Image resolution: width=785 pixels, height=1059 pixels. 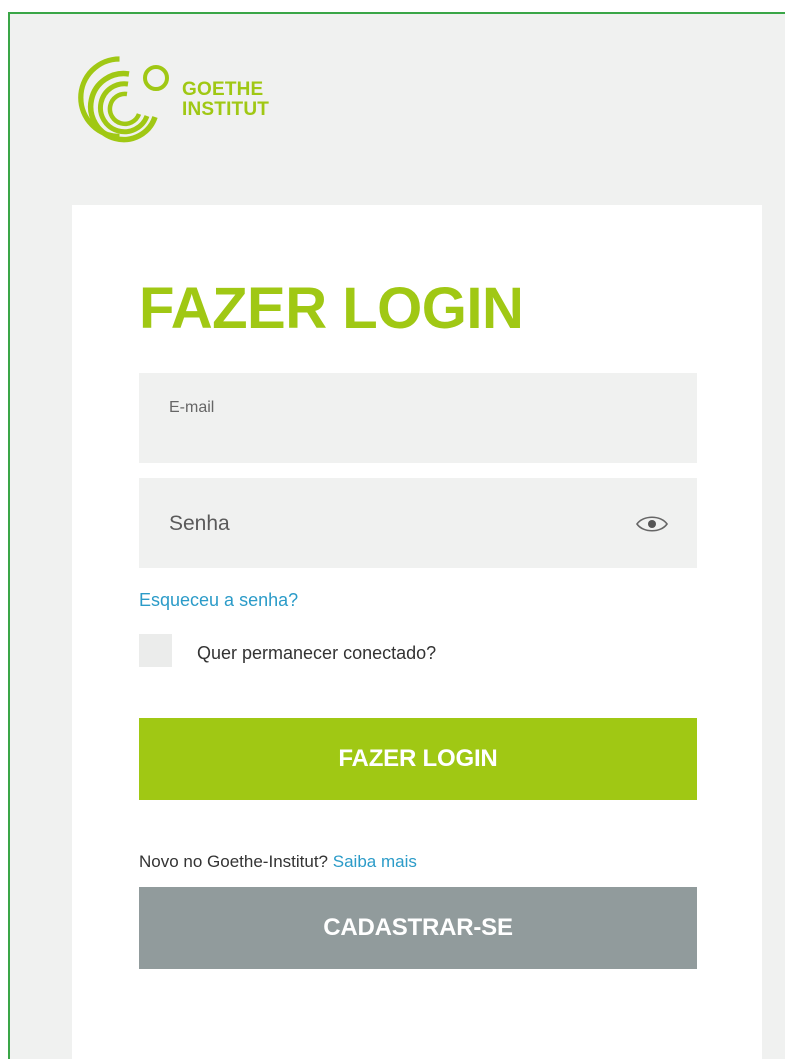 I want to click on remember-me-checkbox, so click(x=155, y=650).